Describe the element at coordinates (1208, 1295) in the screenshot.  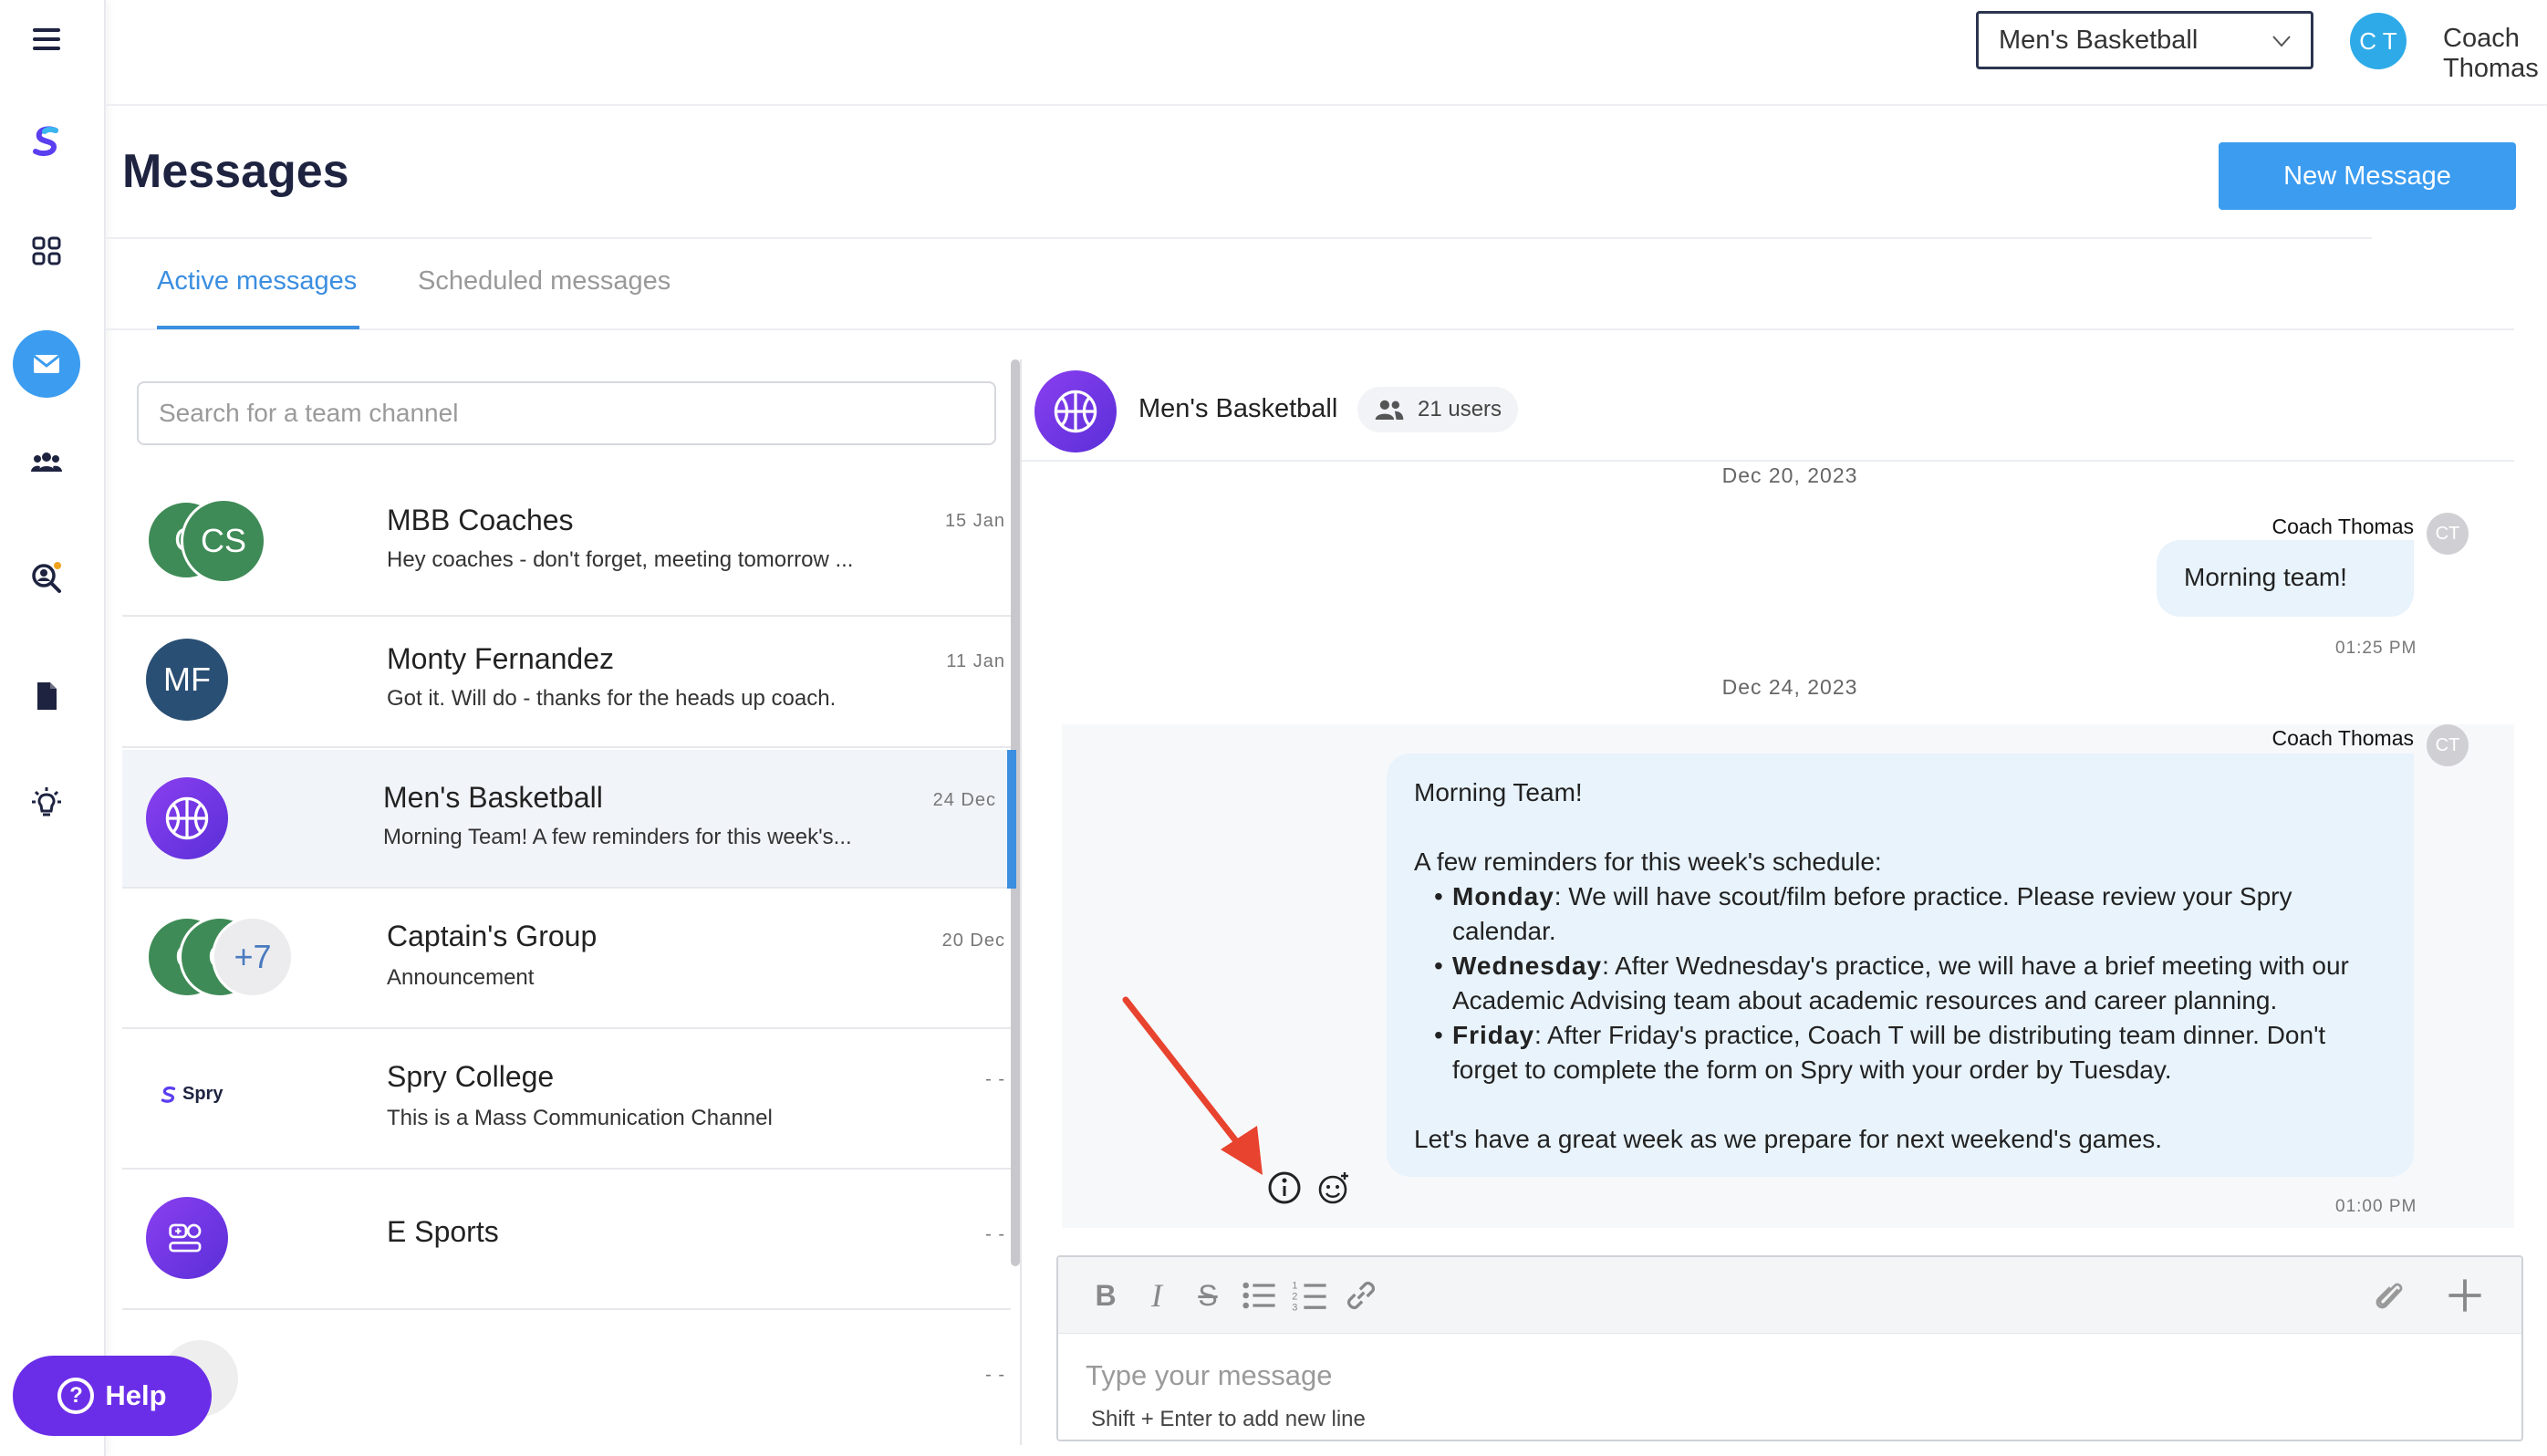
I see `strikethrough-icon: S` at that location.